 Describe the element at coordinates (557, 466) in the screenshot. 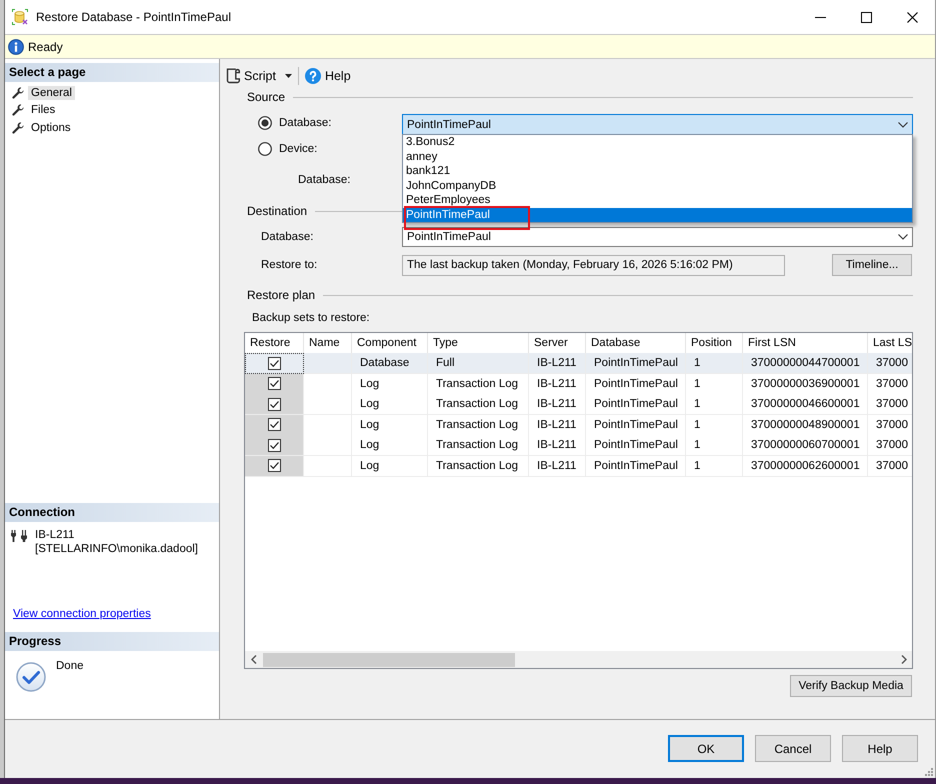

I see `table-cell: IB-L211` at that location.